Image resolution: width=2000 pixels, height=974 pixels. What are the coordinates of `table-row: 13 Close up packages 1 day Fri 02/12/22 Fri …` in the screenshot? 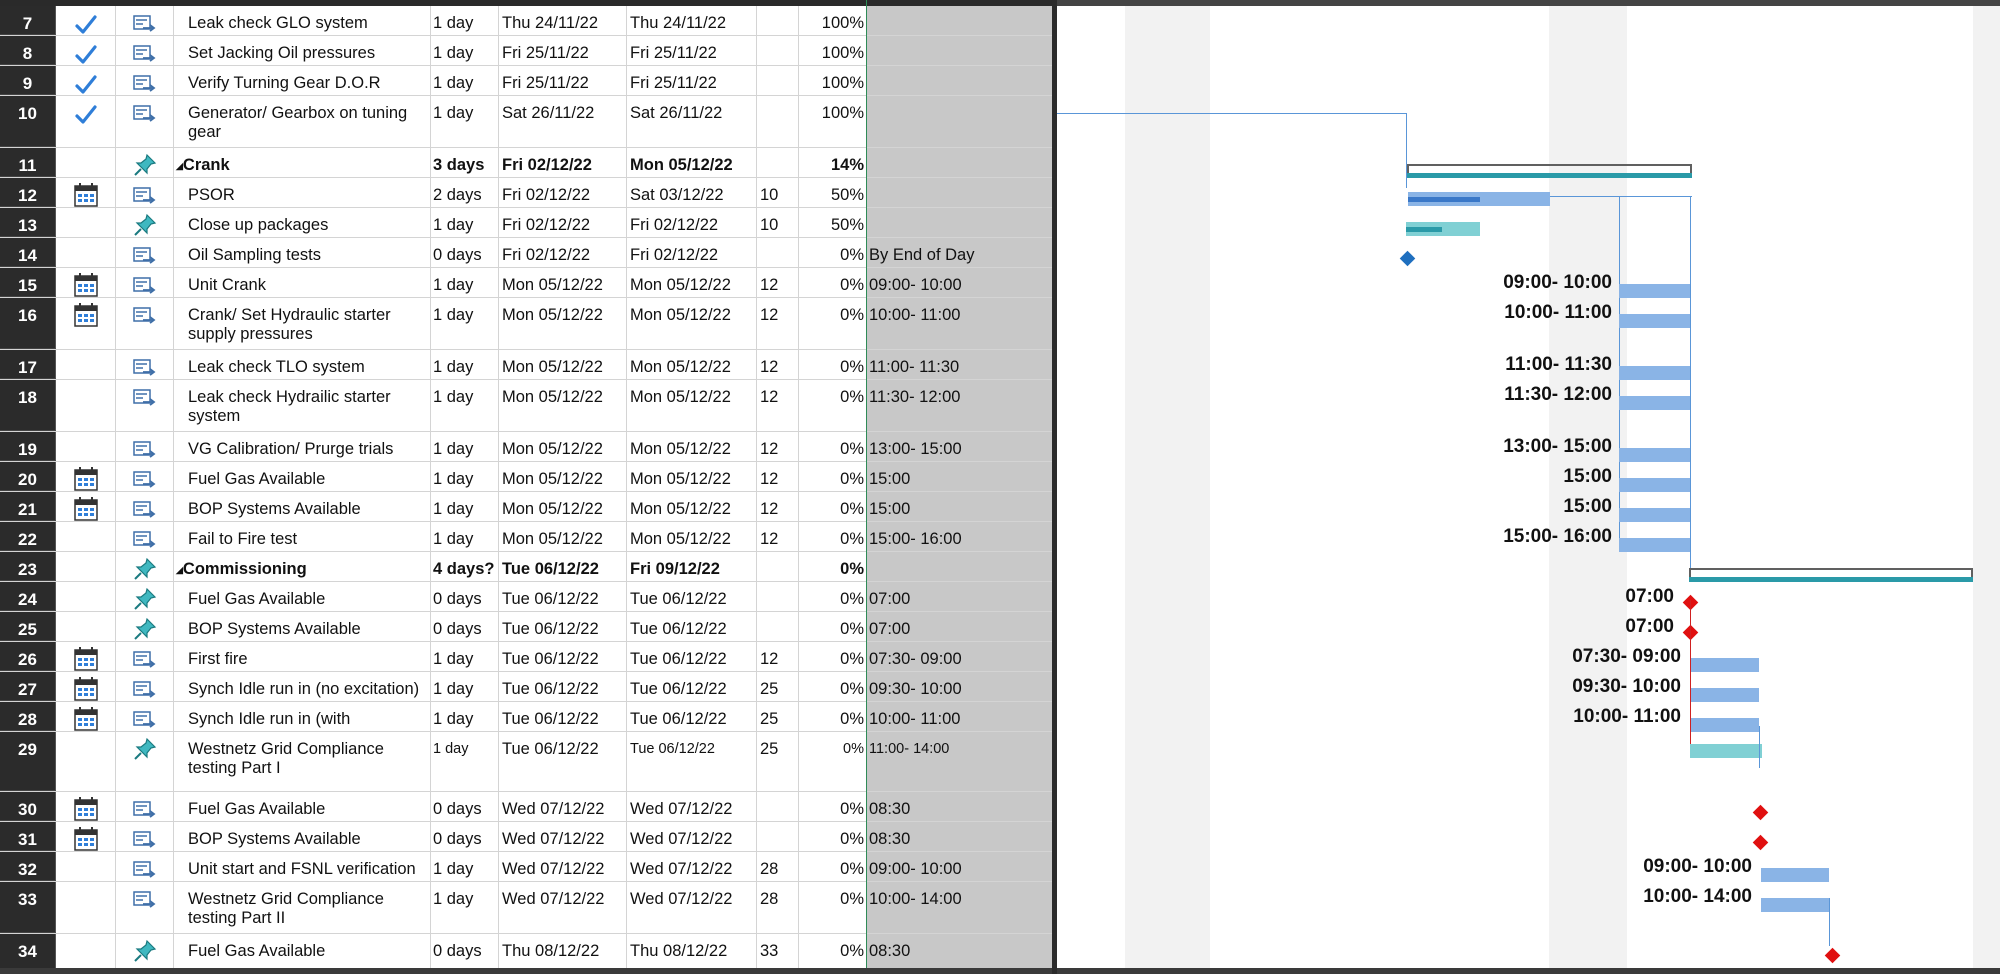 It's located at (526, 223).